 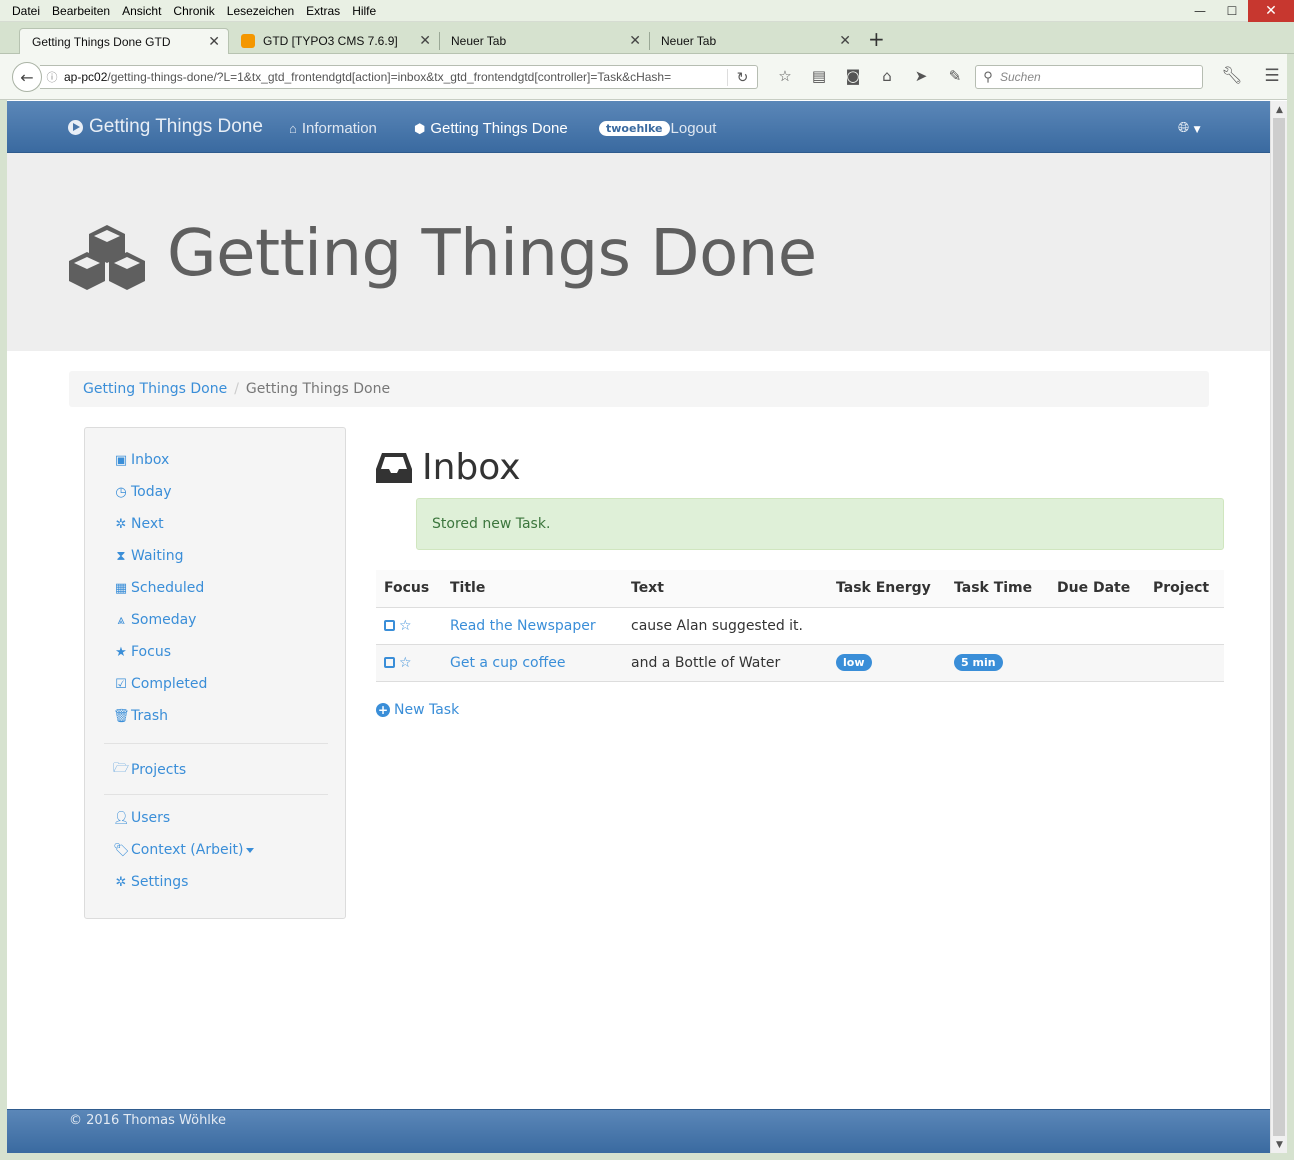 I want to click on cubes-icon: ⬢, so click(x=420, y=128).